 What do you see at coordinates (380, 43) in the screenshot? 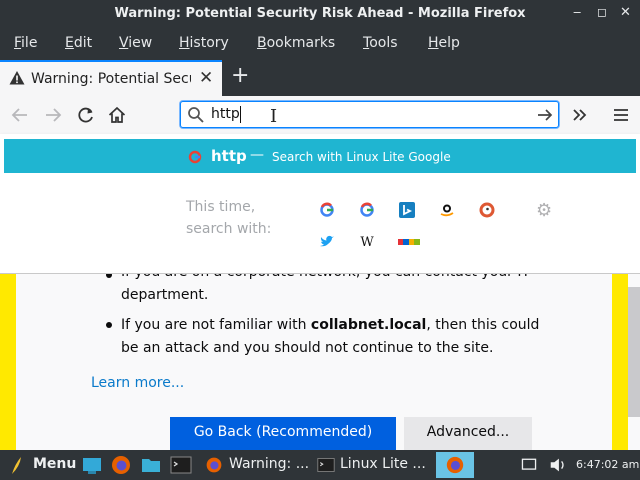
I see `menu-tools: Tools` at bounding box center [380, 43].